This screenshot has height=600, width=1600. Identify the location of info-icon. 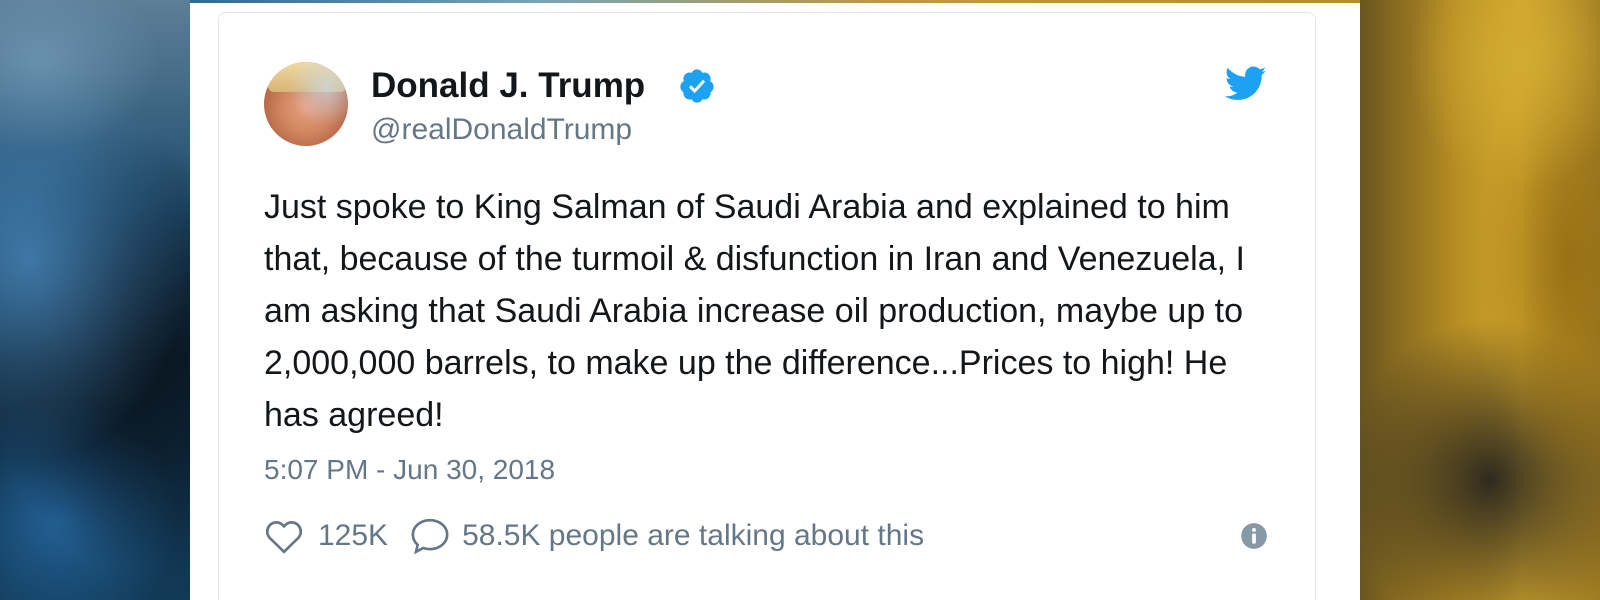
(1254, 536).